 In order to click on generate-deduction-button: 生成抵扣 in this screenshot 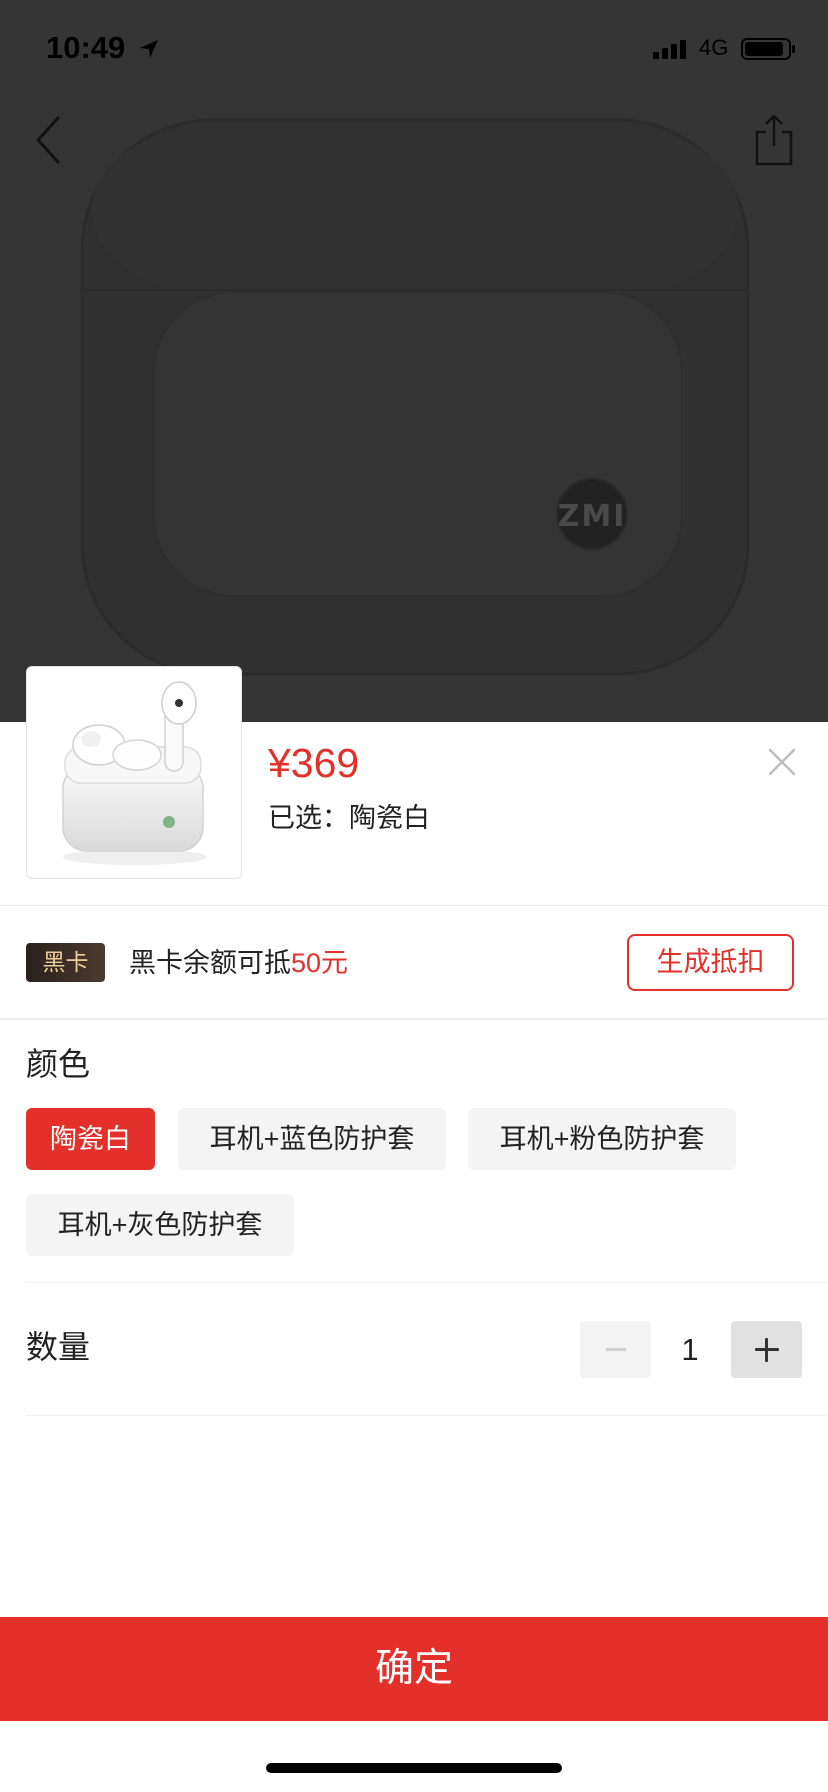, I will do `click(710, 962)`.